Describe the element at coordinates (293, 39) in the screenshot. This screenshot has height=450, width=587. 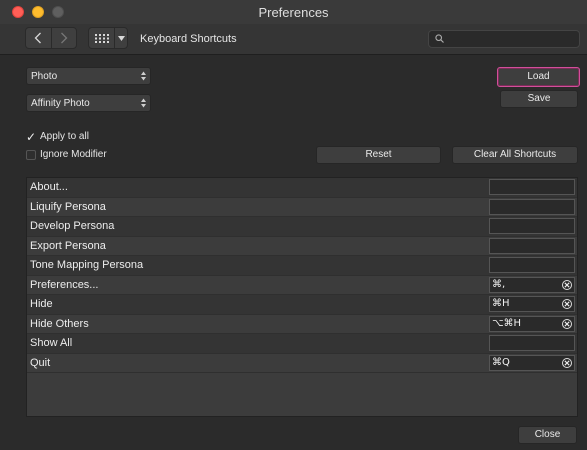
I see `toolbar: Keyboard Shortcuts` at that location.